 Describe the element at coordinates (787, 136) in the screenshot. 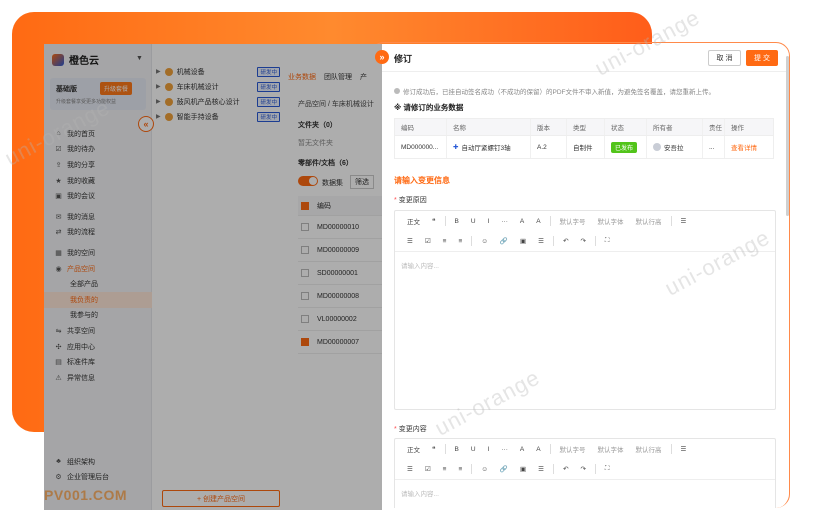

I see `drawer-scrollbar` at that location.